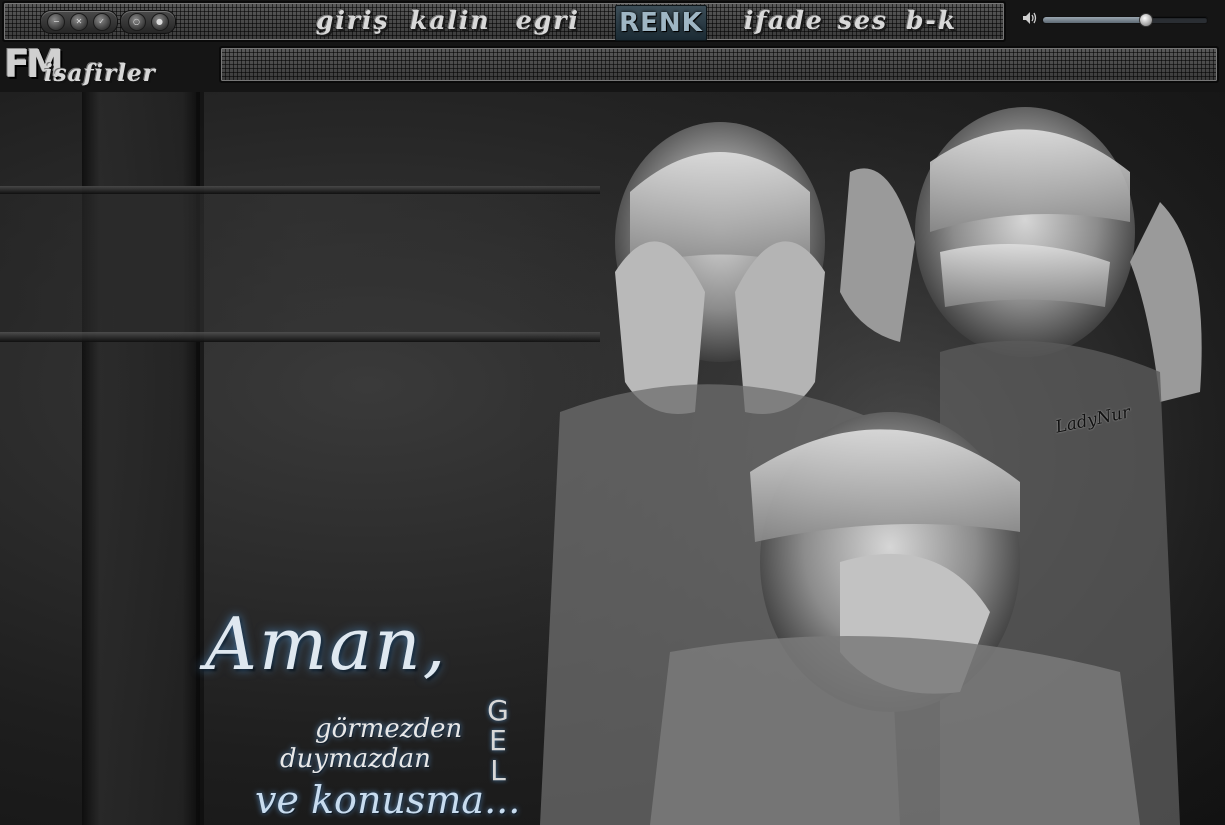 This screenshot has width=1225, height=825. I want to click on menu-item-renk: RENK, so click(661, 23).